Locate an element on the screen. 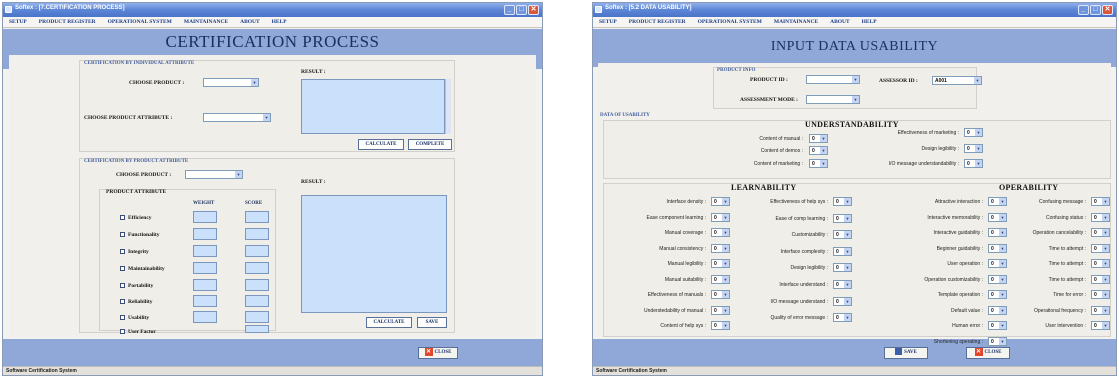  col2-item-0-combo: 0 ▼ is located at coordinates (842, 201).